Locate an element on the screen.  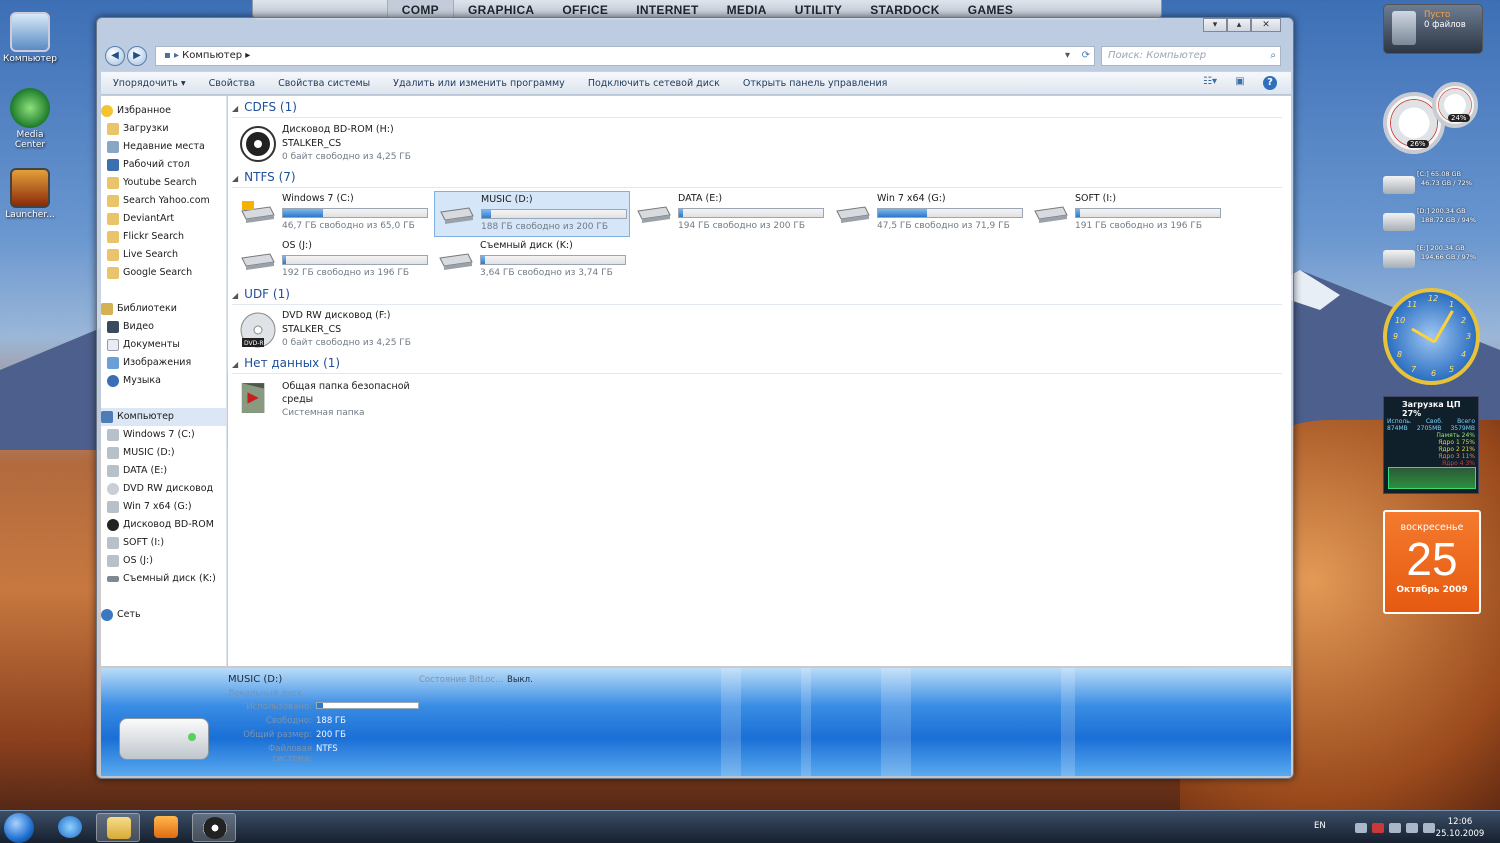
taskbar-bd-rom-app is located at coordinates (214, 827).